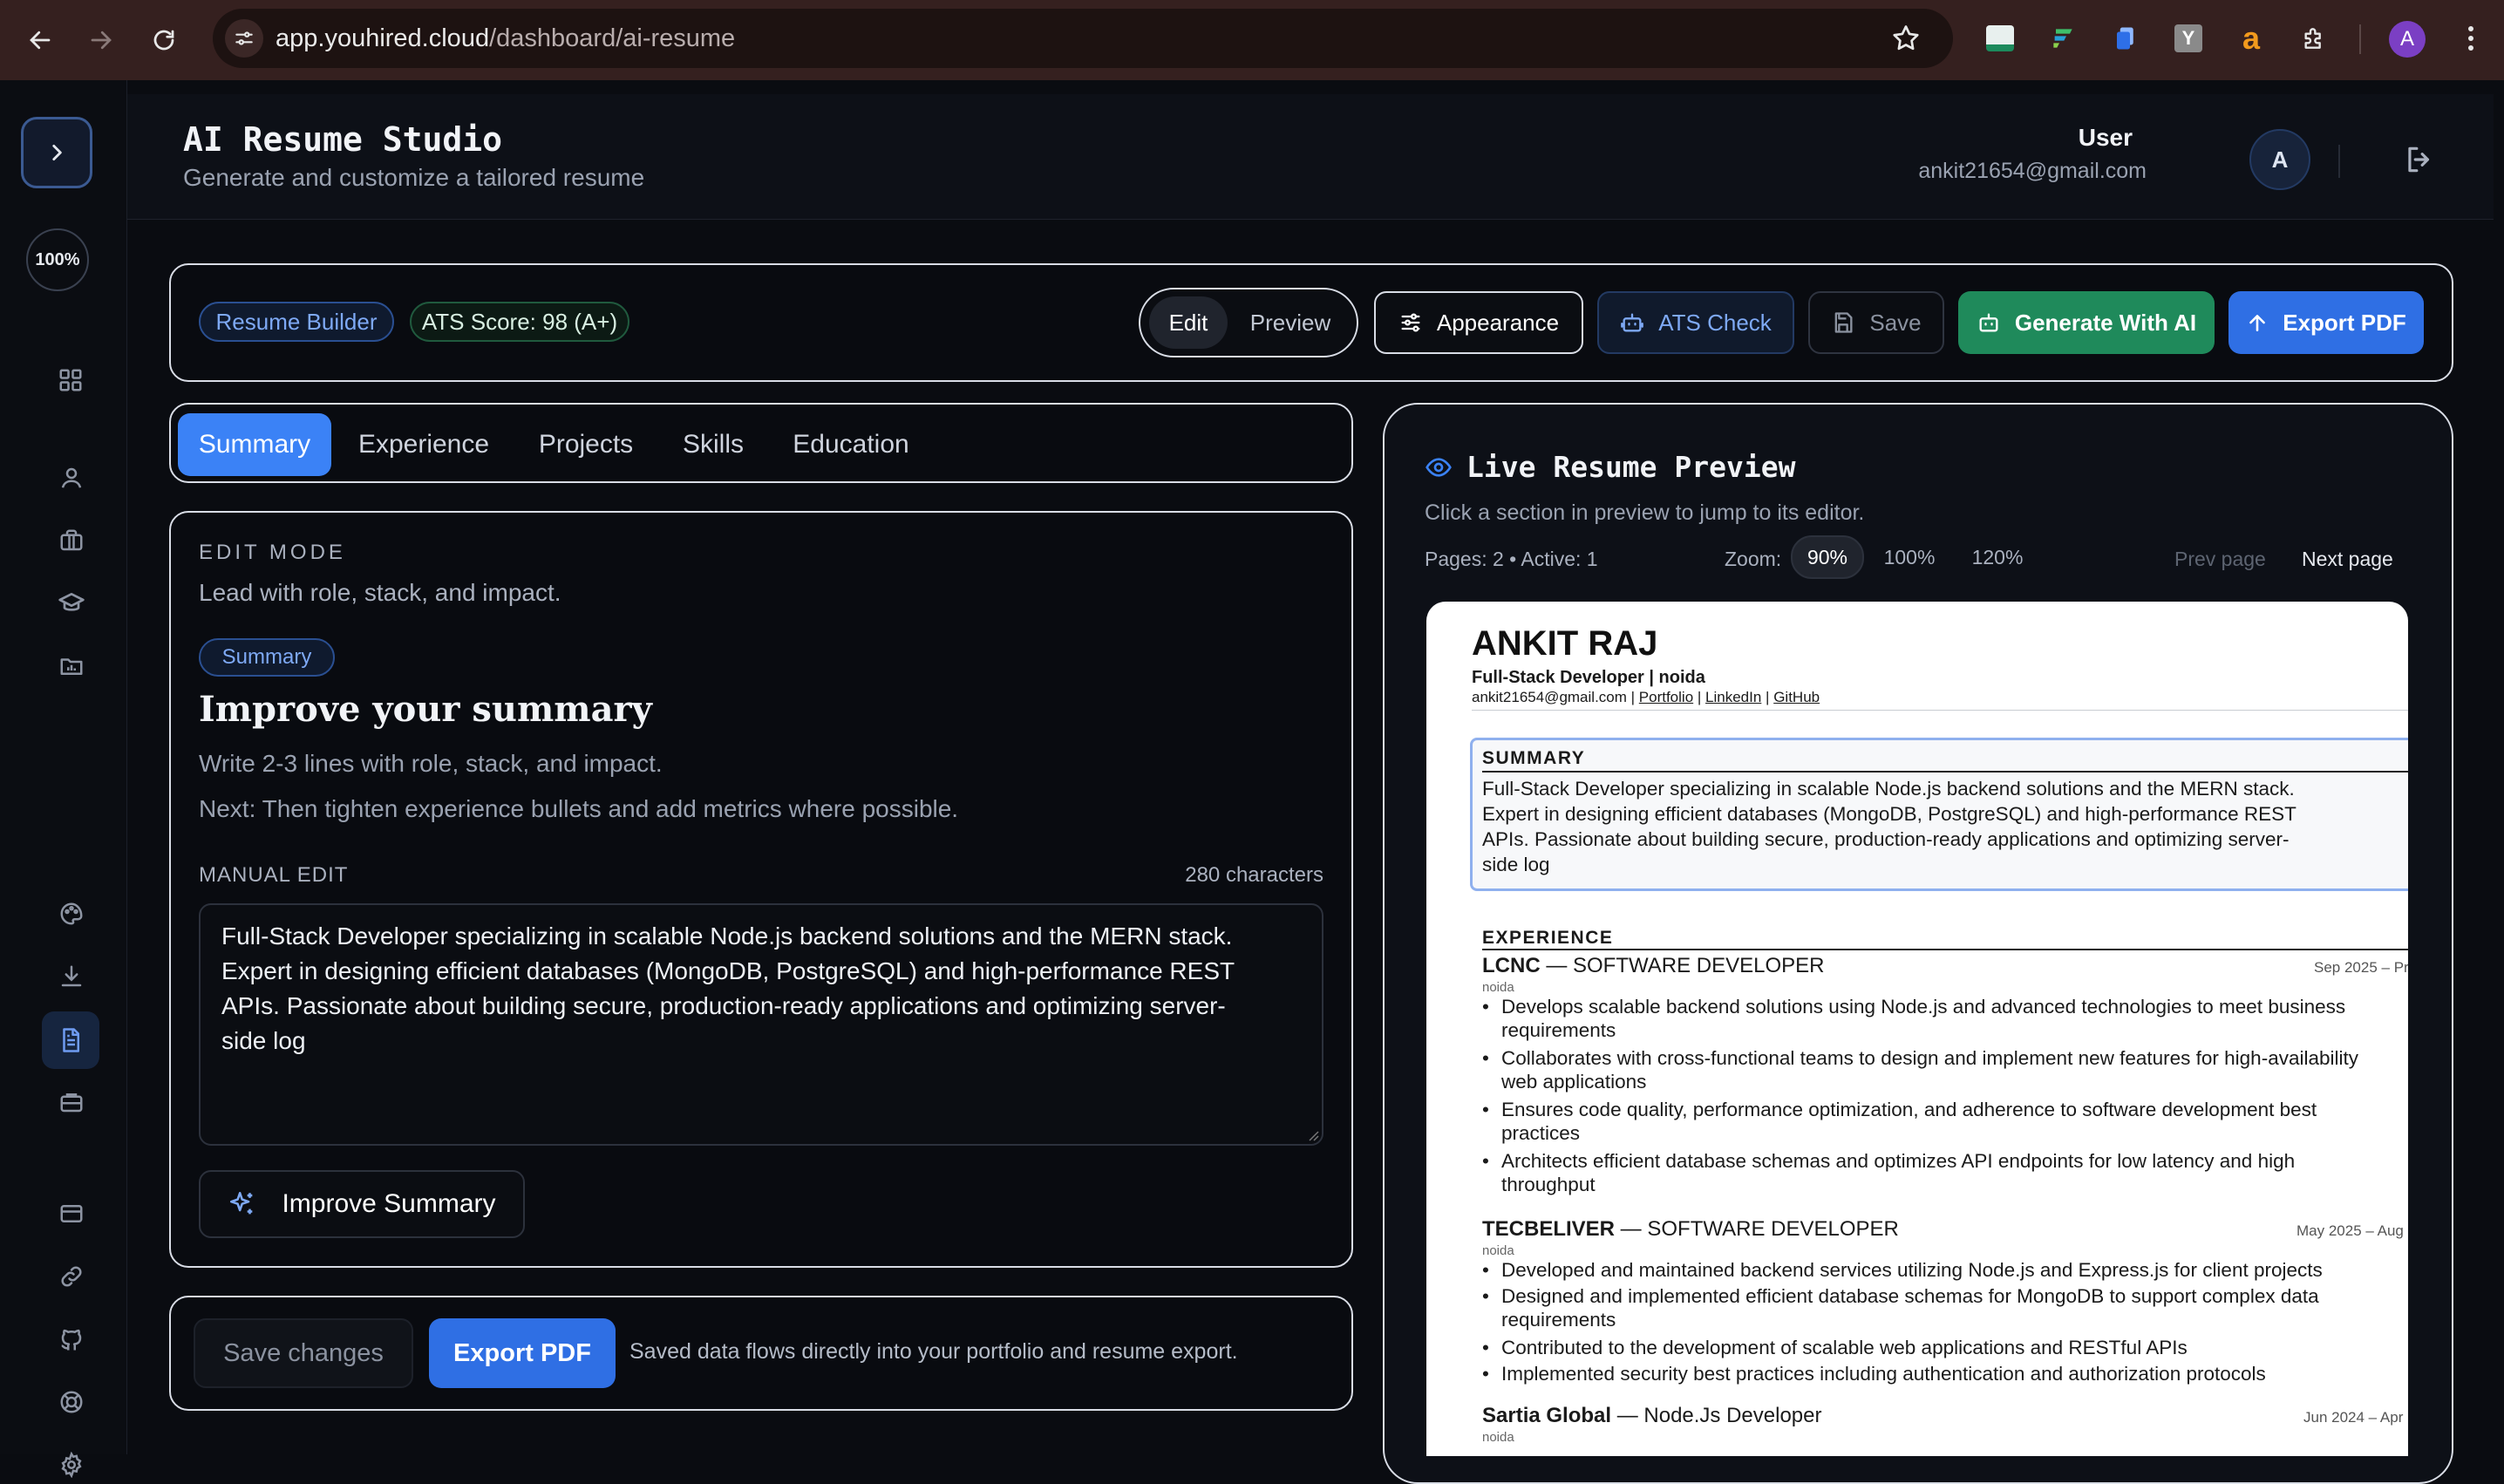  What do you see at coordinates (1313, 1135) in the screenshot?
I see `resize-handle-icon` at bounding box center [1313, 1135].